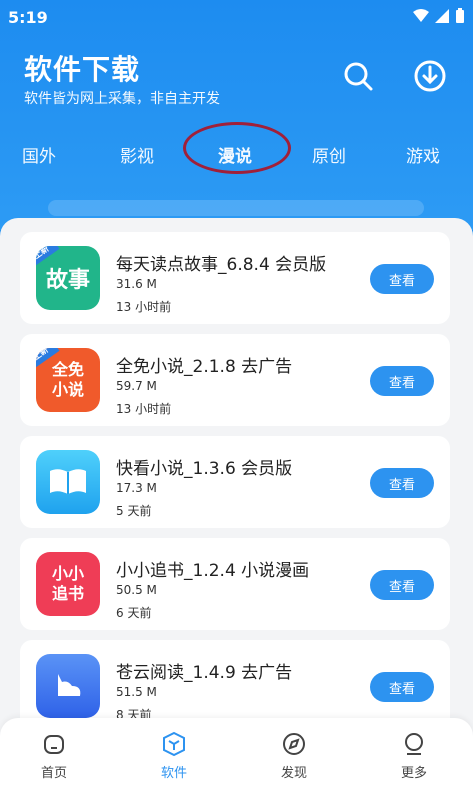 The image size is (473, 798). Describe the element at coordinates (174, 744) in the screenshot. I see `software-icon` at that location.